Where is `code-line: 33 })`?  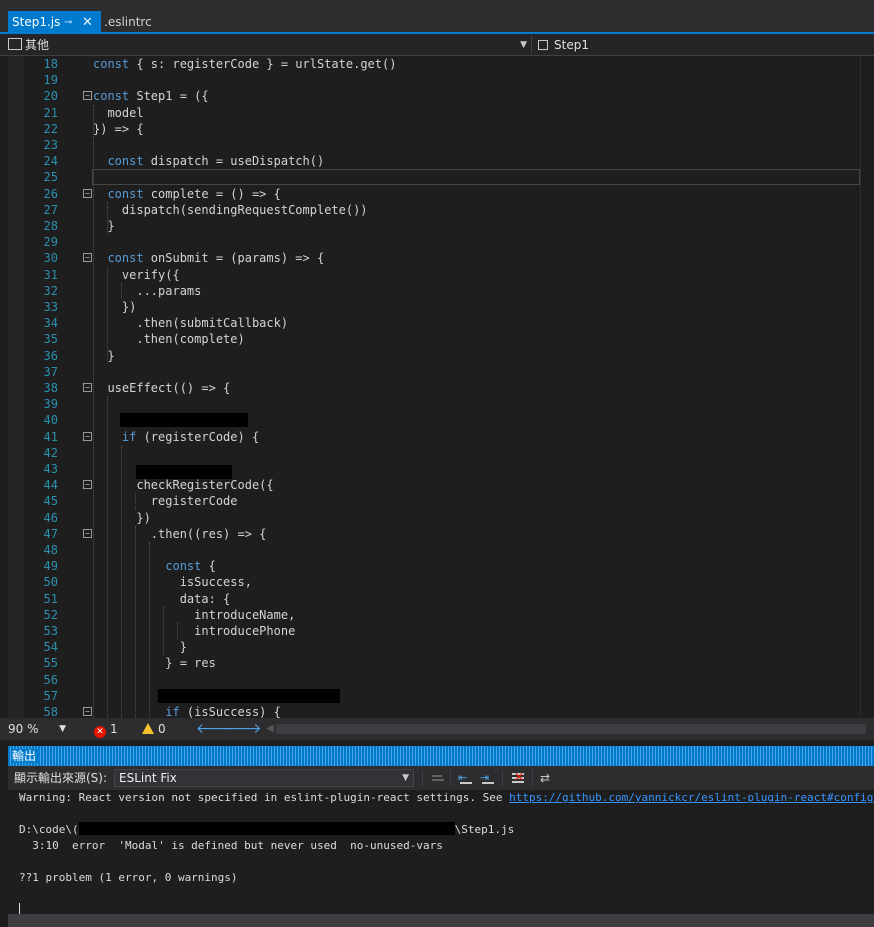 code-line: 33 }) is located at coordinates (430, 307).